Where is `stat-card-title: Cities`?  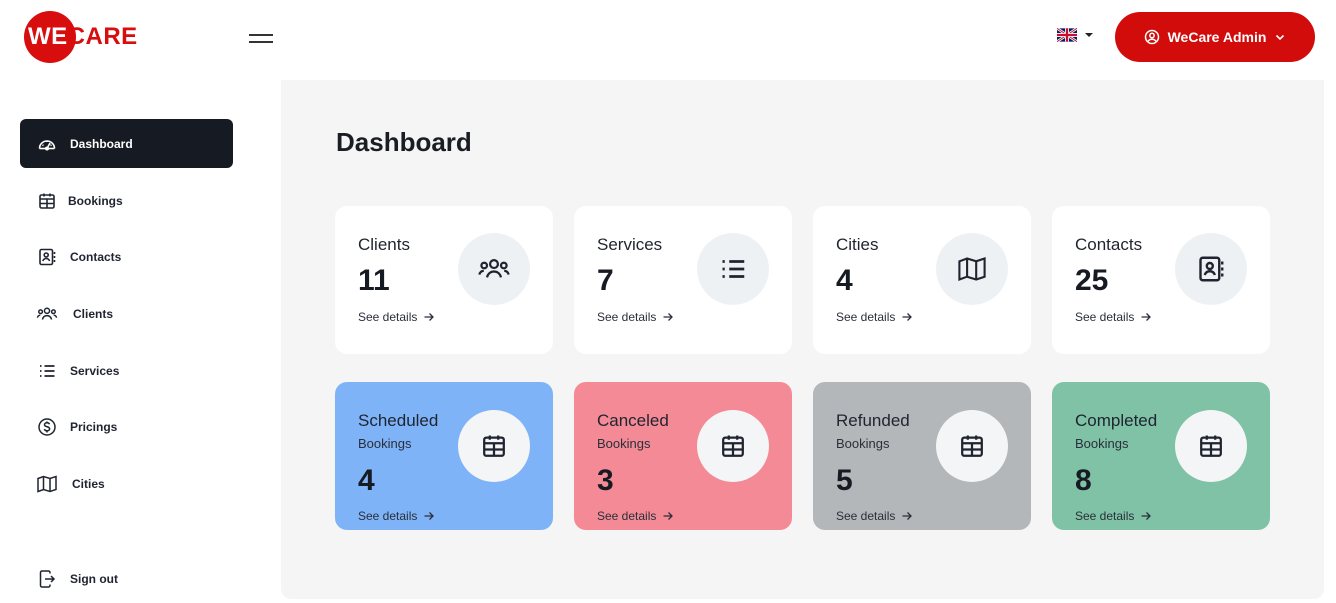 stat-card-title: Cities is located at coordinates (857, 244).